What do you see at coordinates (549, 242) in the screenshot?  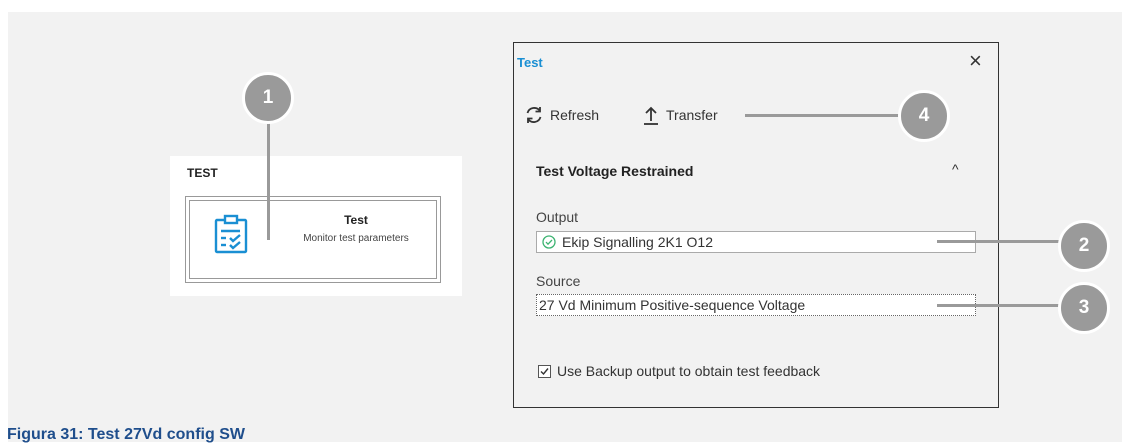 I see `check-circle-icon` at bounding box center [549, 242].